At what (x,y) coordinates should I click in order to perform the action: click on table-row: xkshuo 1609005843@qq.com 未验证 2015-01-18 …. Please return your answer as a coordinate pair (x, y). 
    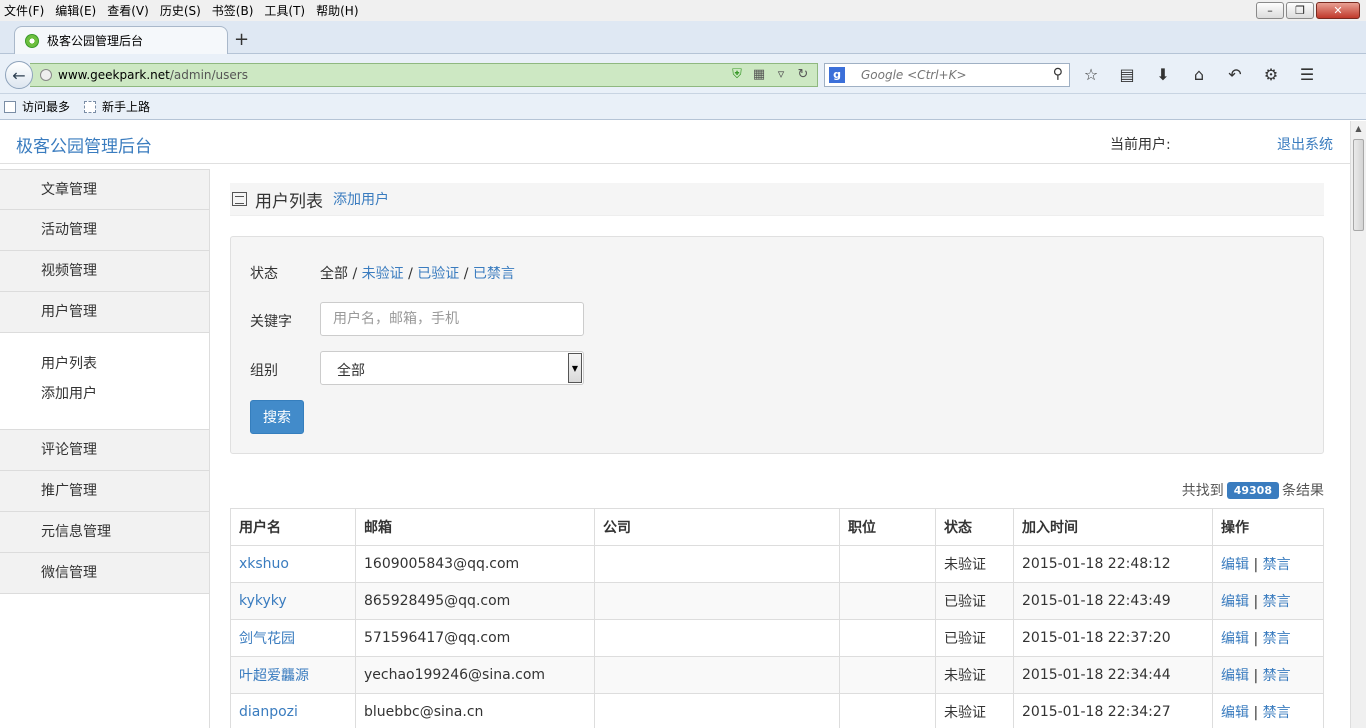
    Looking at the image, I should click on (777, 564).